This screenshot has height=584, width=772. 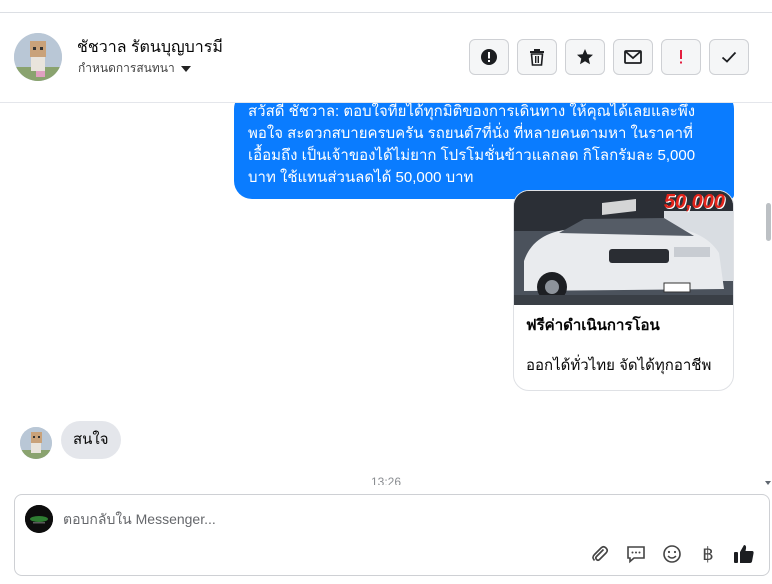 What do you see at coordinates (768, 222) in the screenshot?
I see `scrollbar-thumb` at bounding box center [768, 222].